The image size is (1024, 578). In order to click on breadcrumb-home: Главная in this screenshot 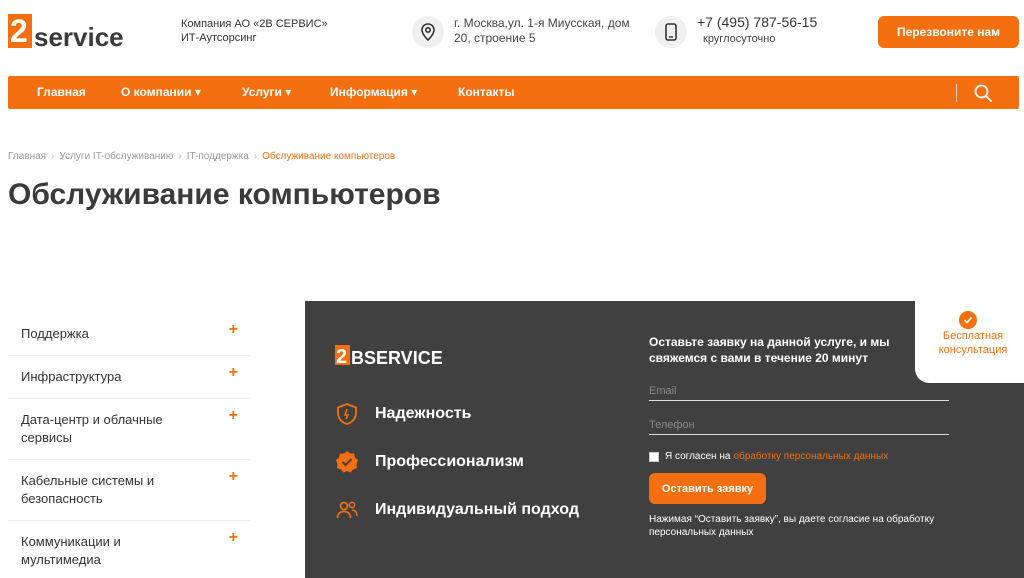, I will do `click(27, 156)`.